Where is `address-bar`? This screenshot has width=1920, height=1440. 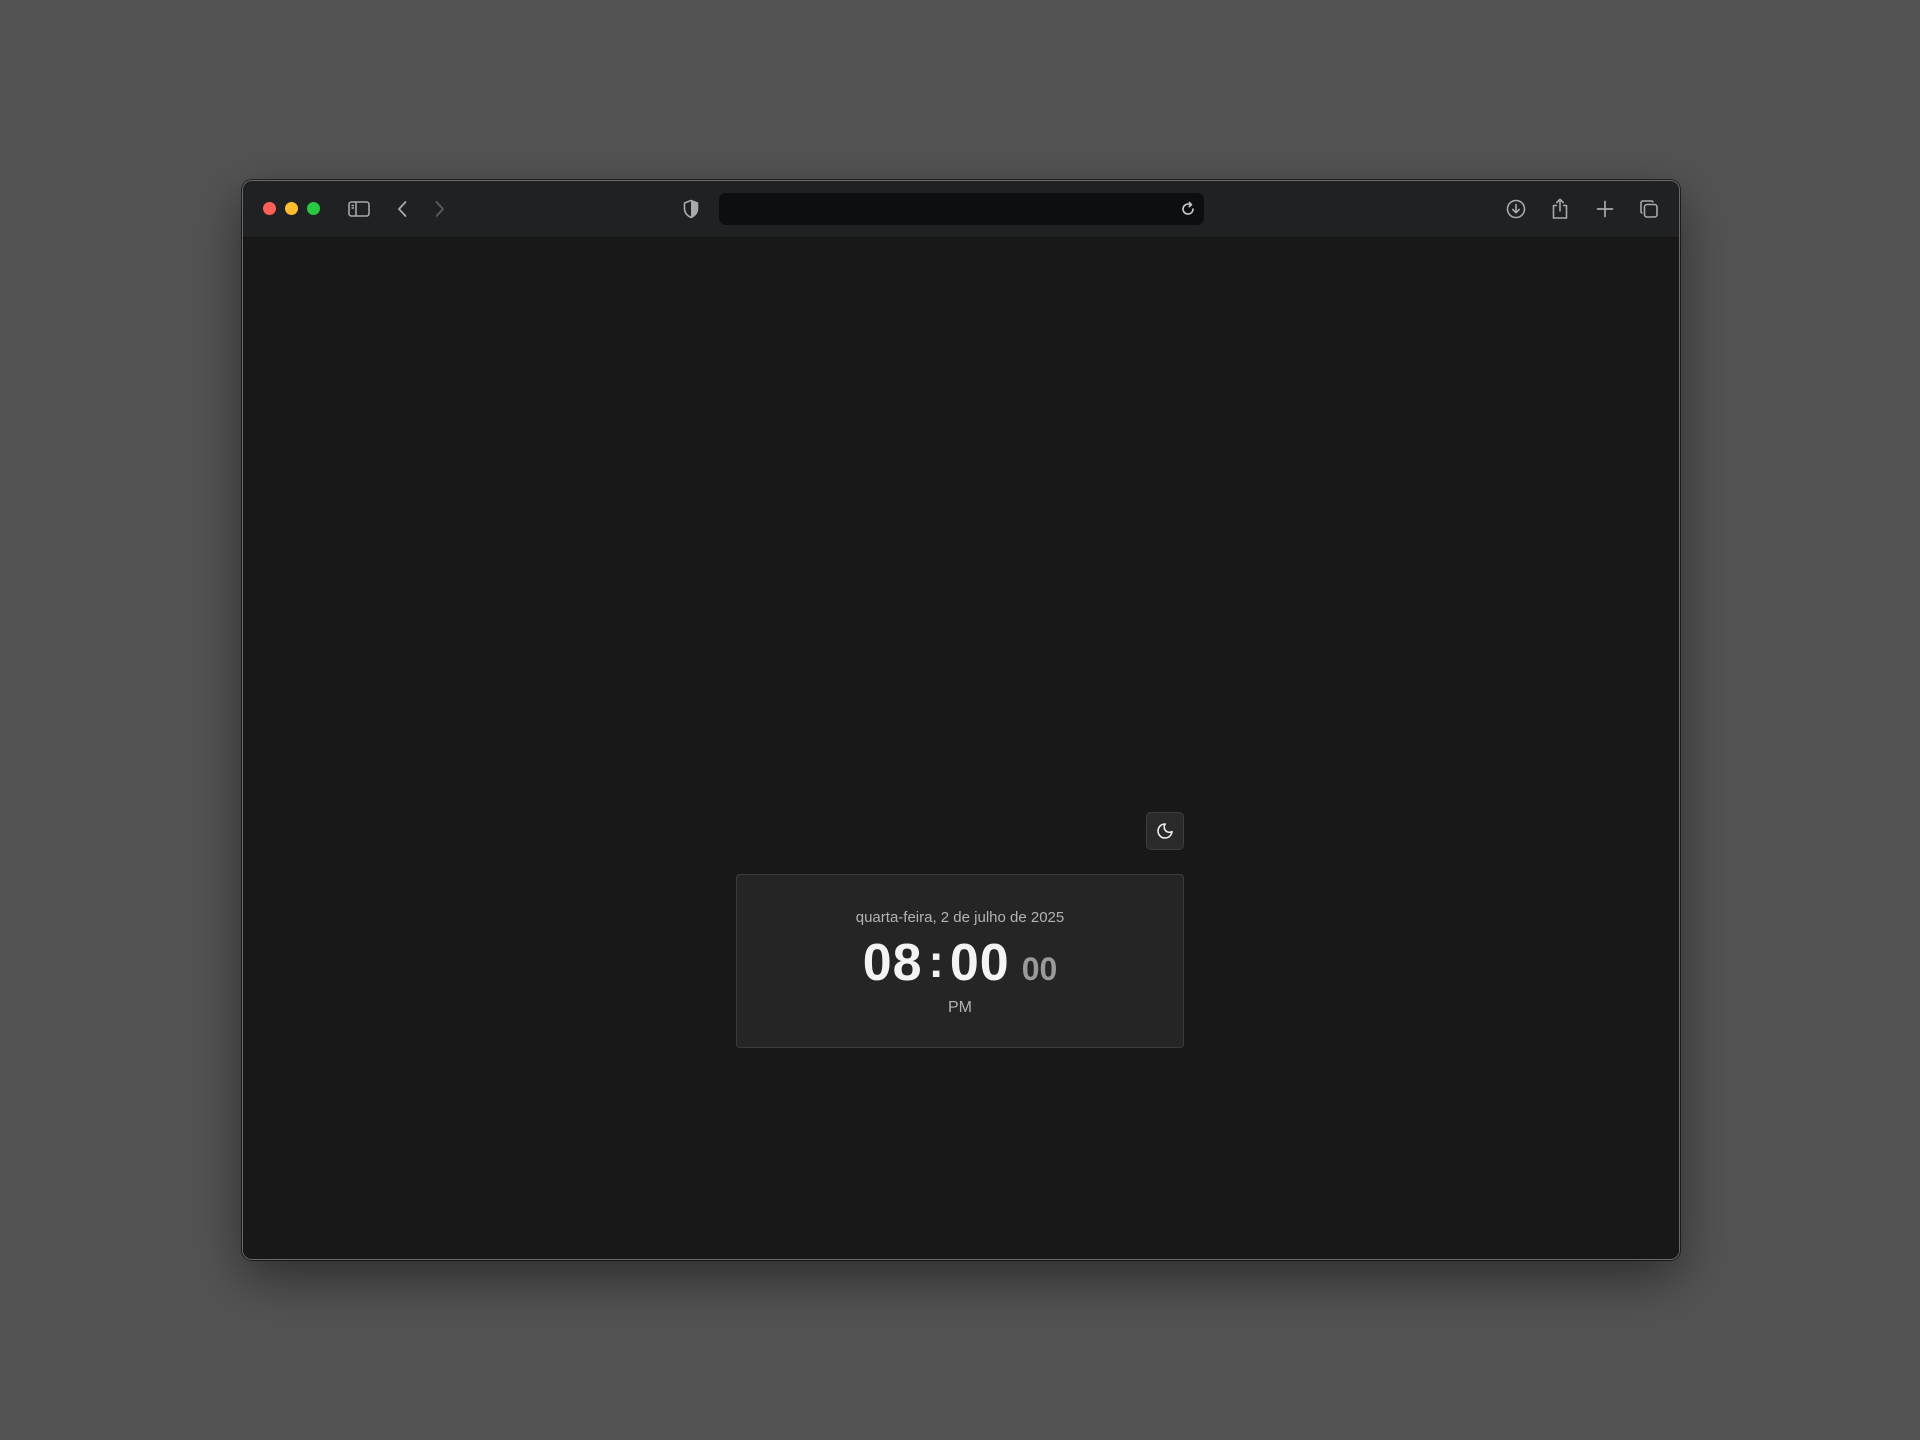
address-bar is located at coordinates (961, 209).